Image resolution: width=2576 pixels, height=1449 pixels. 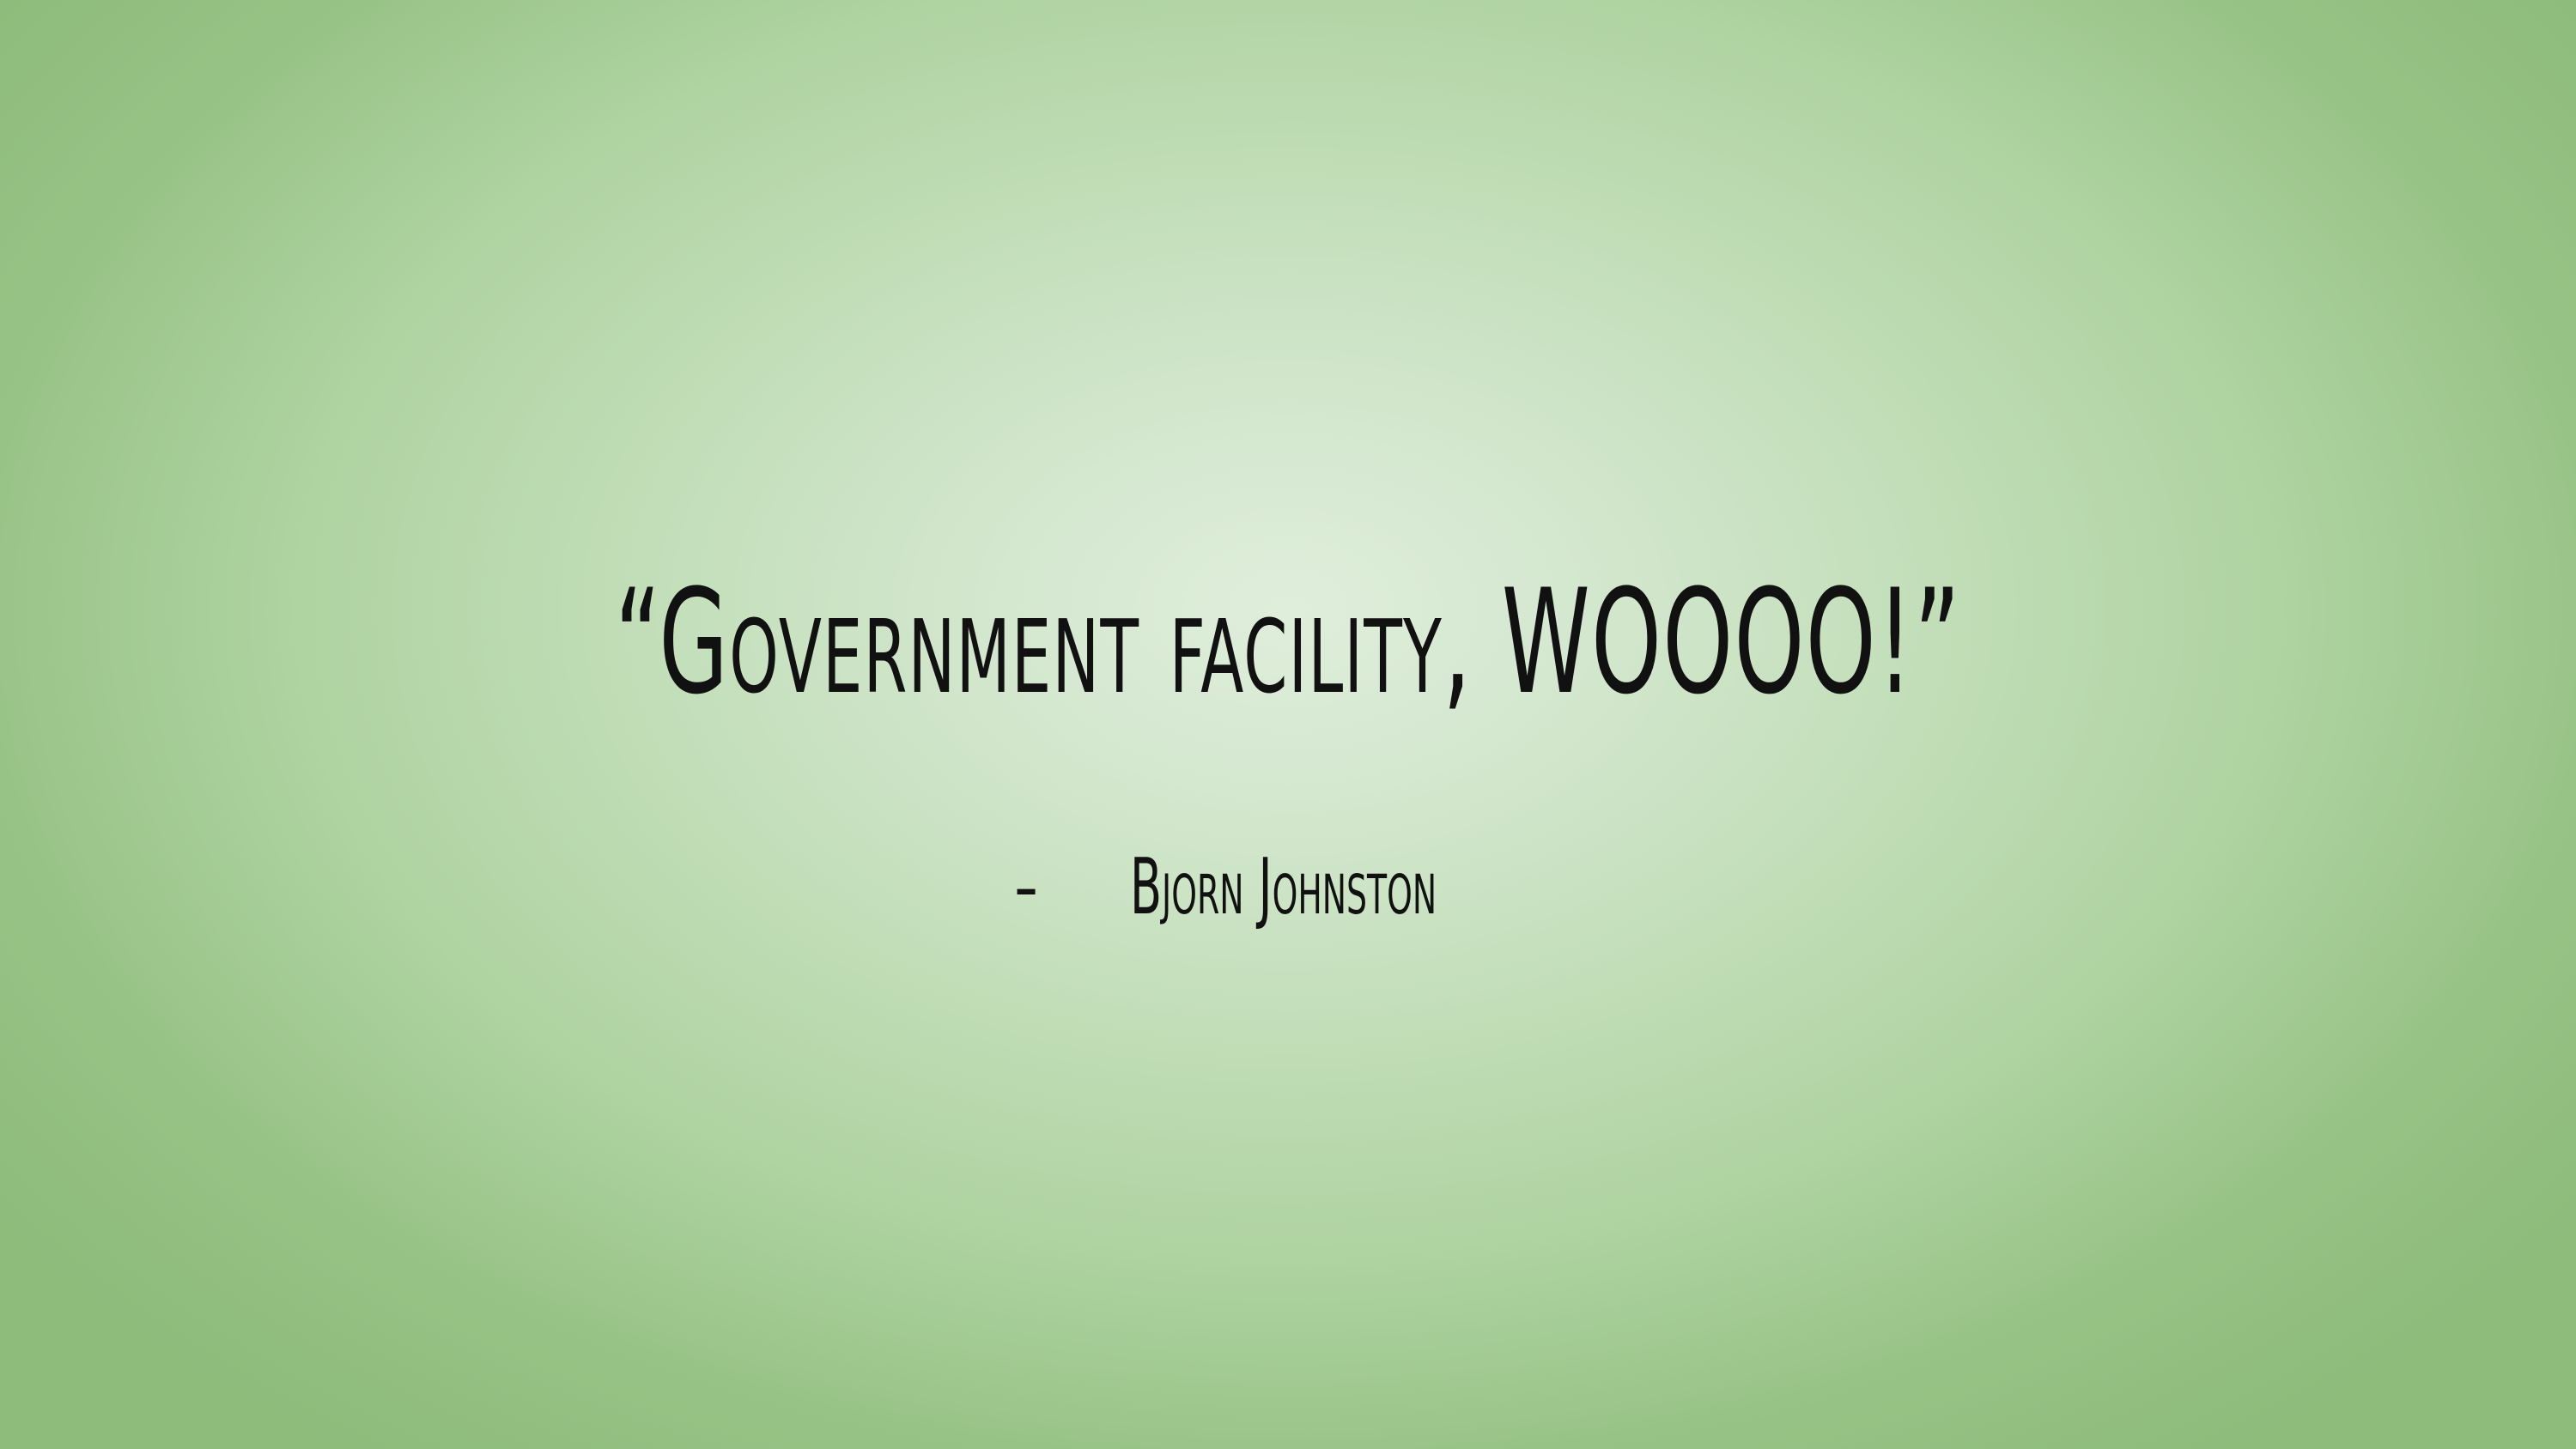 What do you see at coordinates (1283, 887) in the screenshot?
I see `author-name: Bjorn Johnston` at bounding box center [1283, 887].